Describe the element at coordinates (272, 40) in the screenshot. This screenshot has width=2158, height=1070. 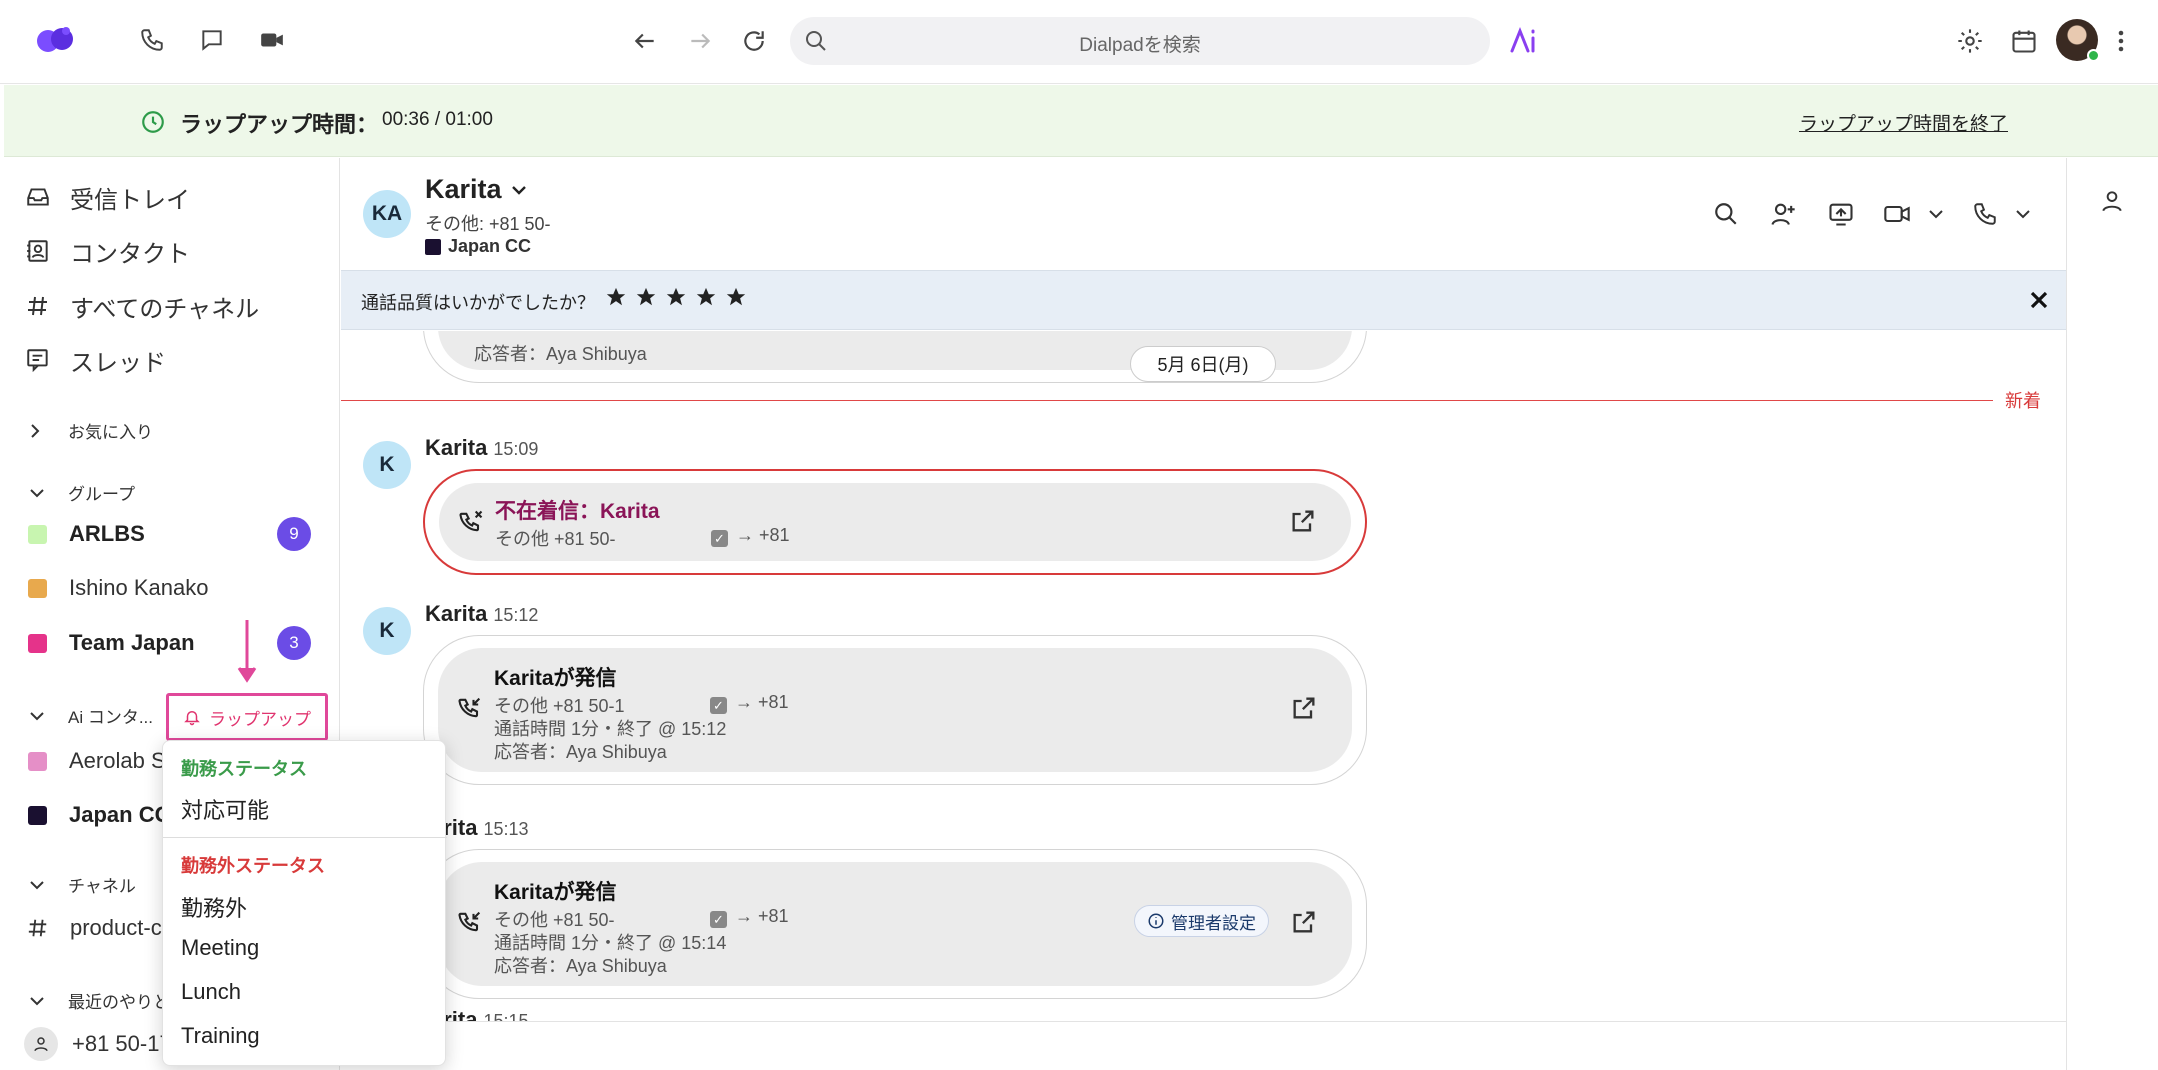
I see `video-icon` at that location.